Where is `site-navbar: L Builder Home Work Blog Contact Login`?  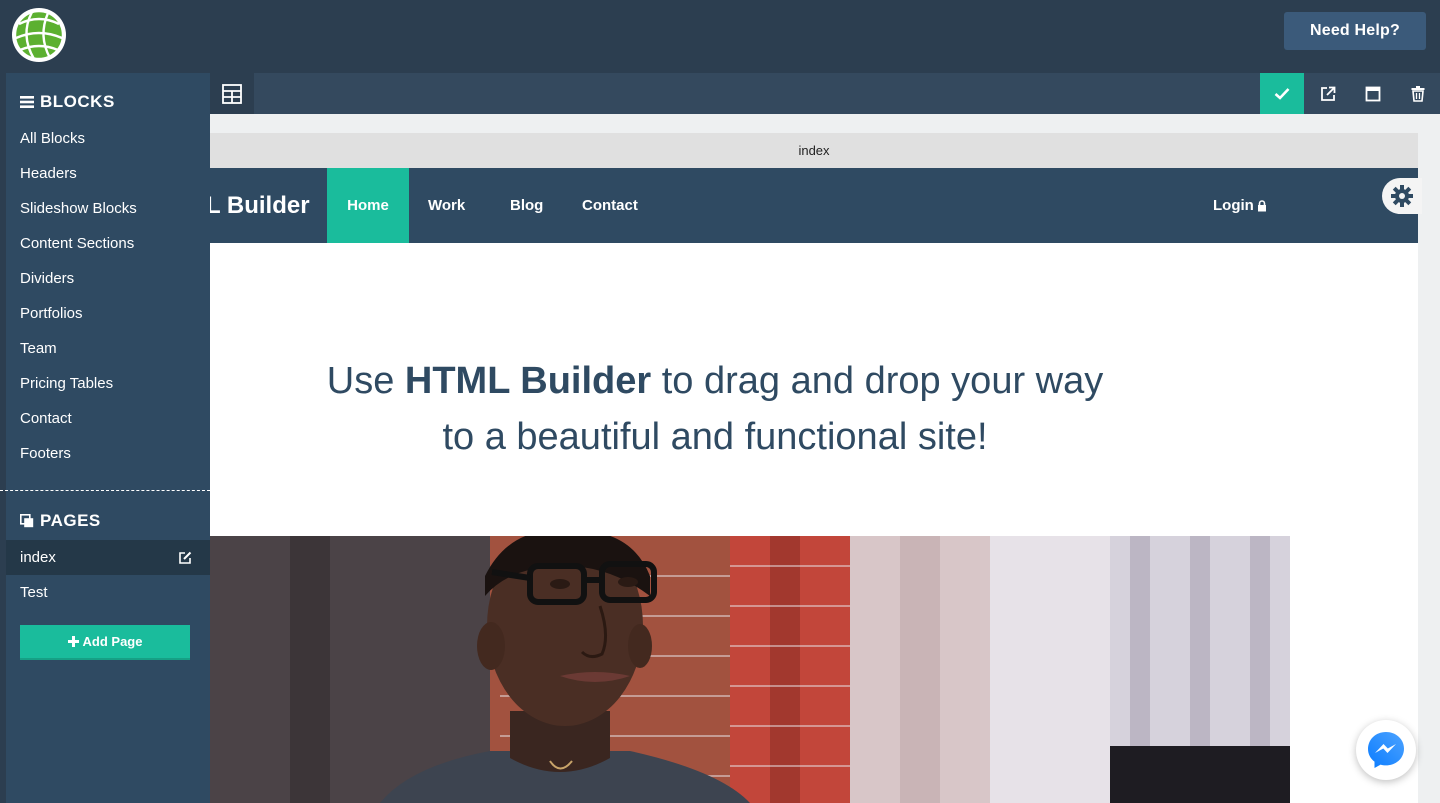 site-navbar: L Builder Home Work Blog Contact Login is located at coordinates (814, 205).